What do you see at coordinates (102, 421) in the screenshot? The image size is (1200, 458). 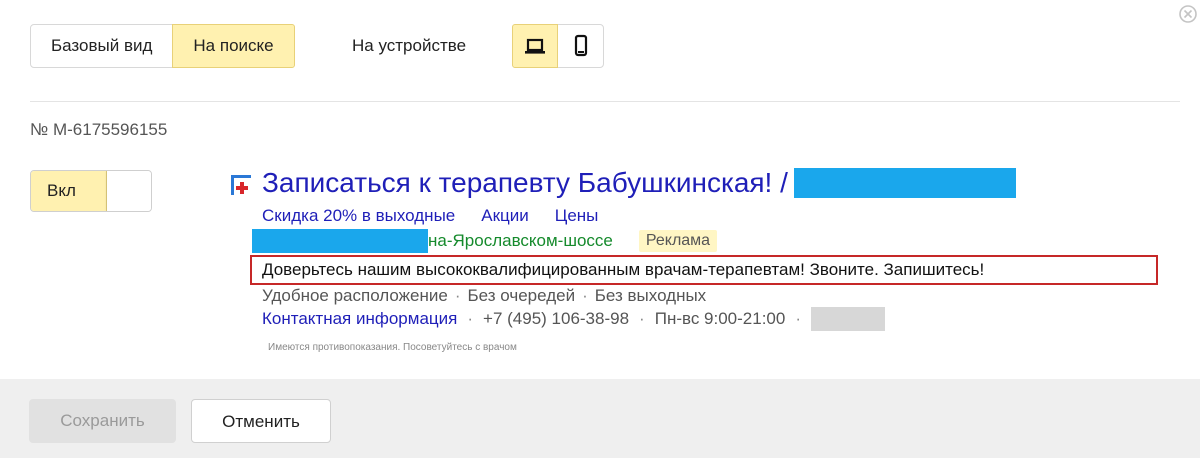 I see `save-button: Сохранить` at bounding box center [102, 421].